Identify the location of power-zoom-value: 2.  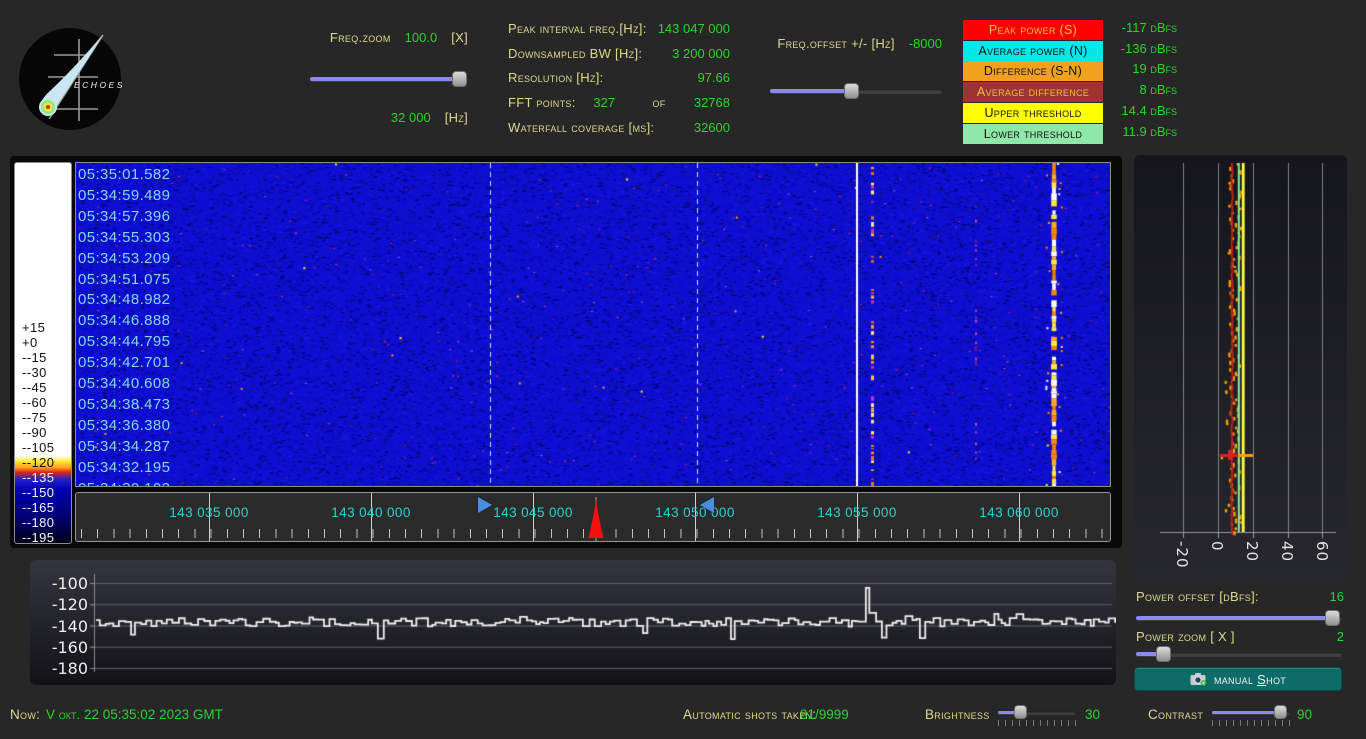
(1340, 636).